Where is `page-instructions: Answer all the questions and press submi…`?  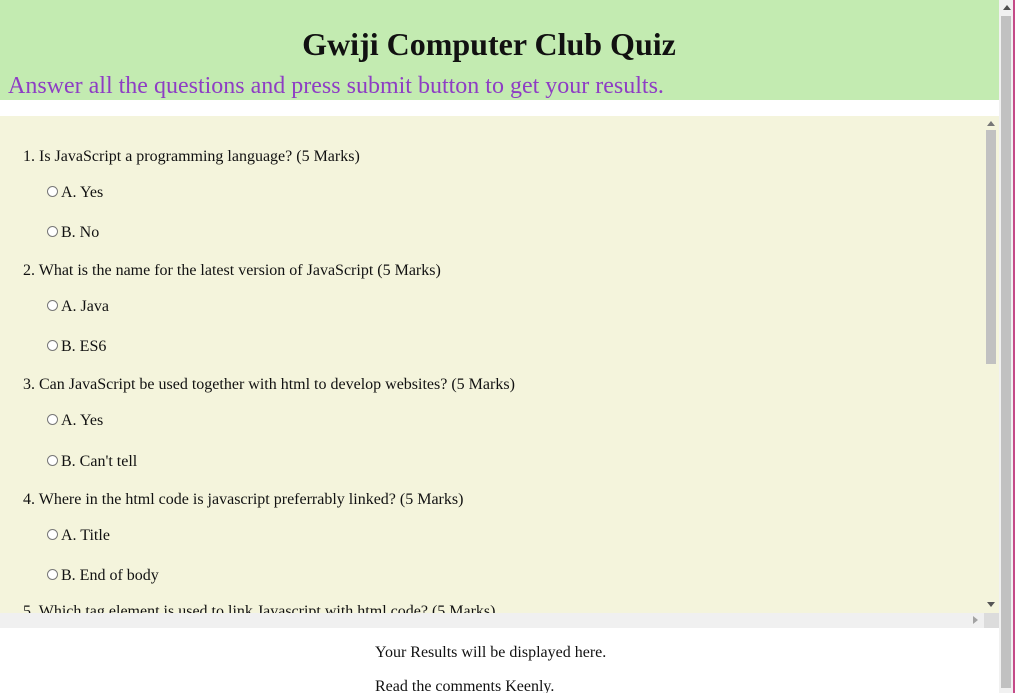
page-instructions: Answer all the questions and press submi… is located at coordinates (336, 86).